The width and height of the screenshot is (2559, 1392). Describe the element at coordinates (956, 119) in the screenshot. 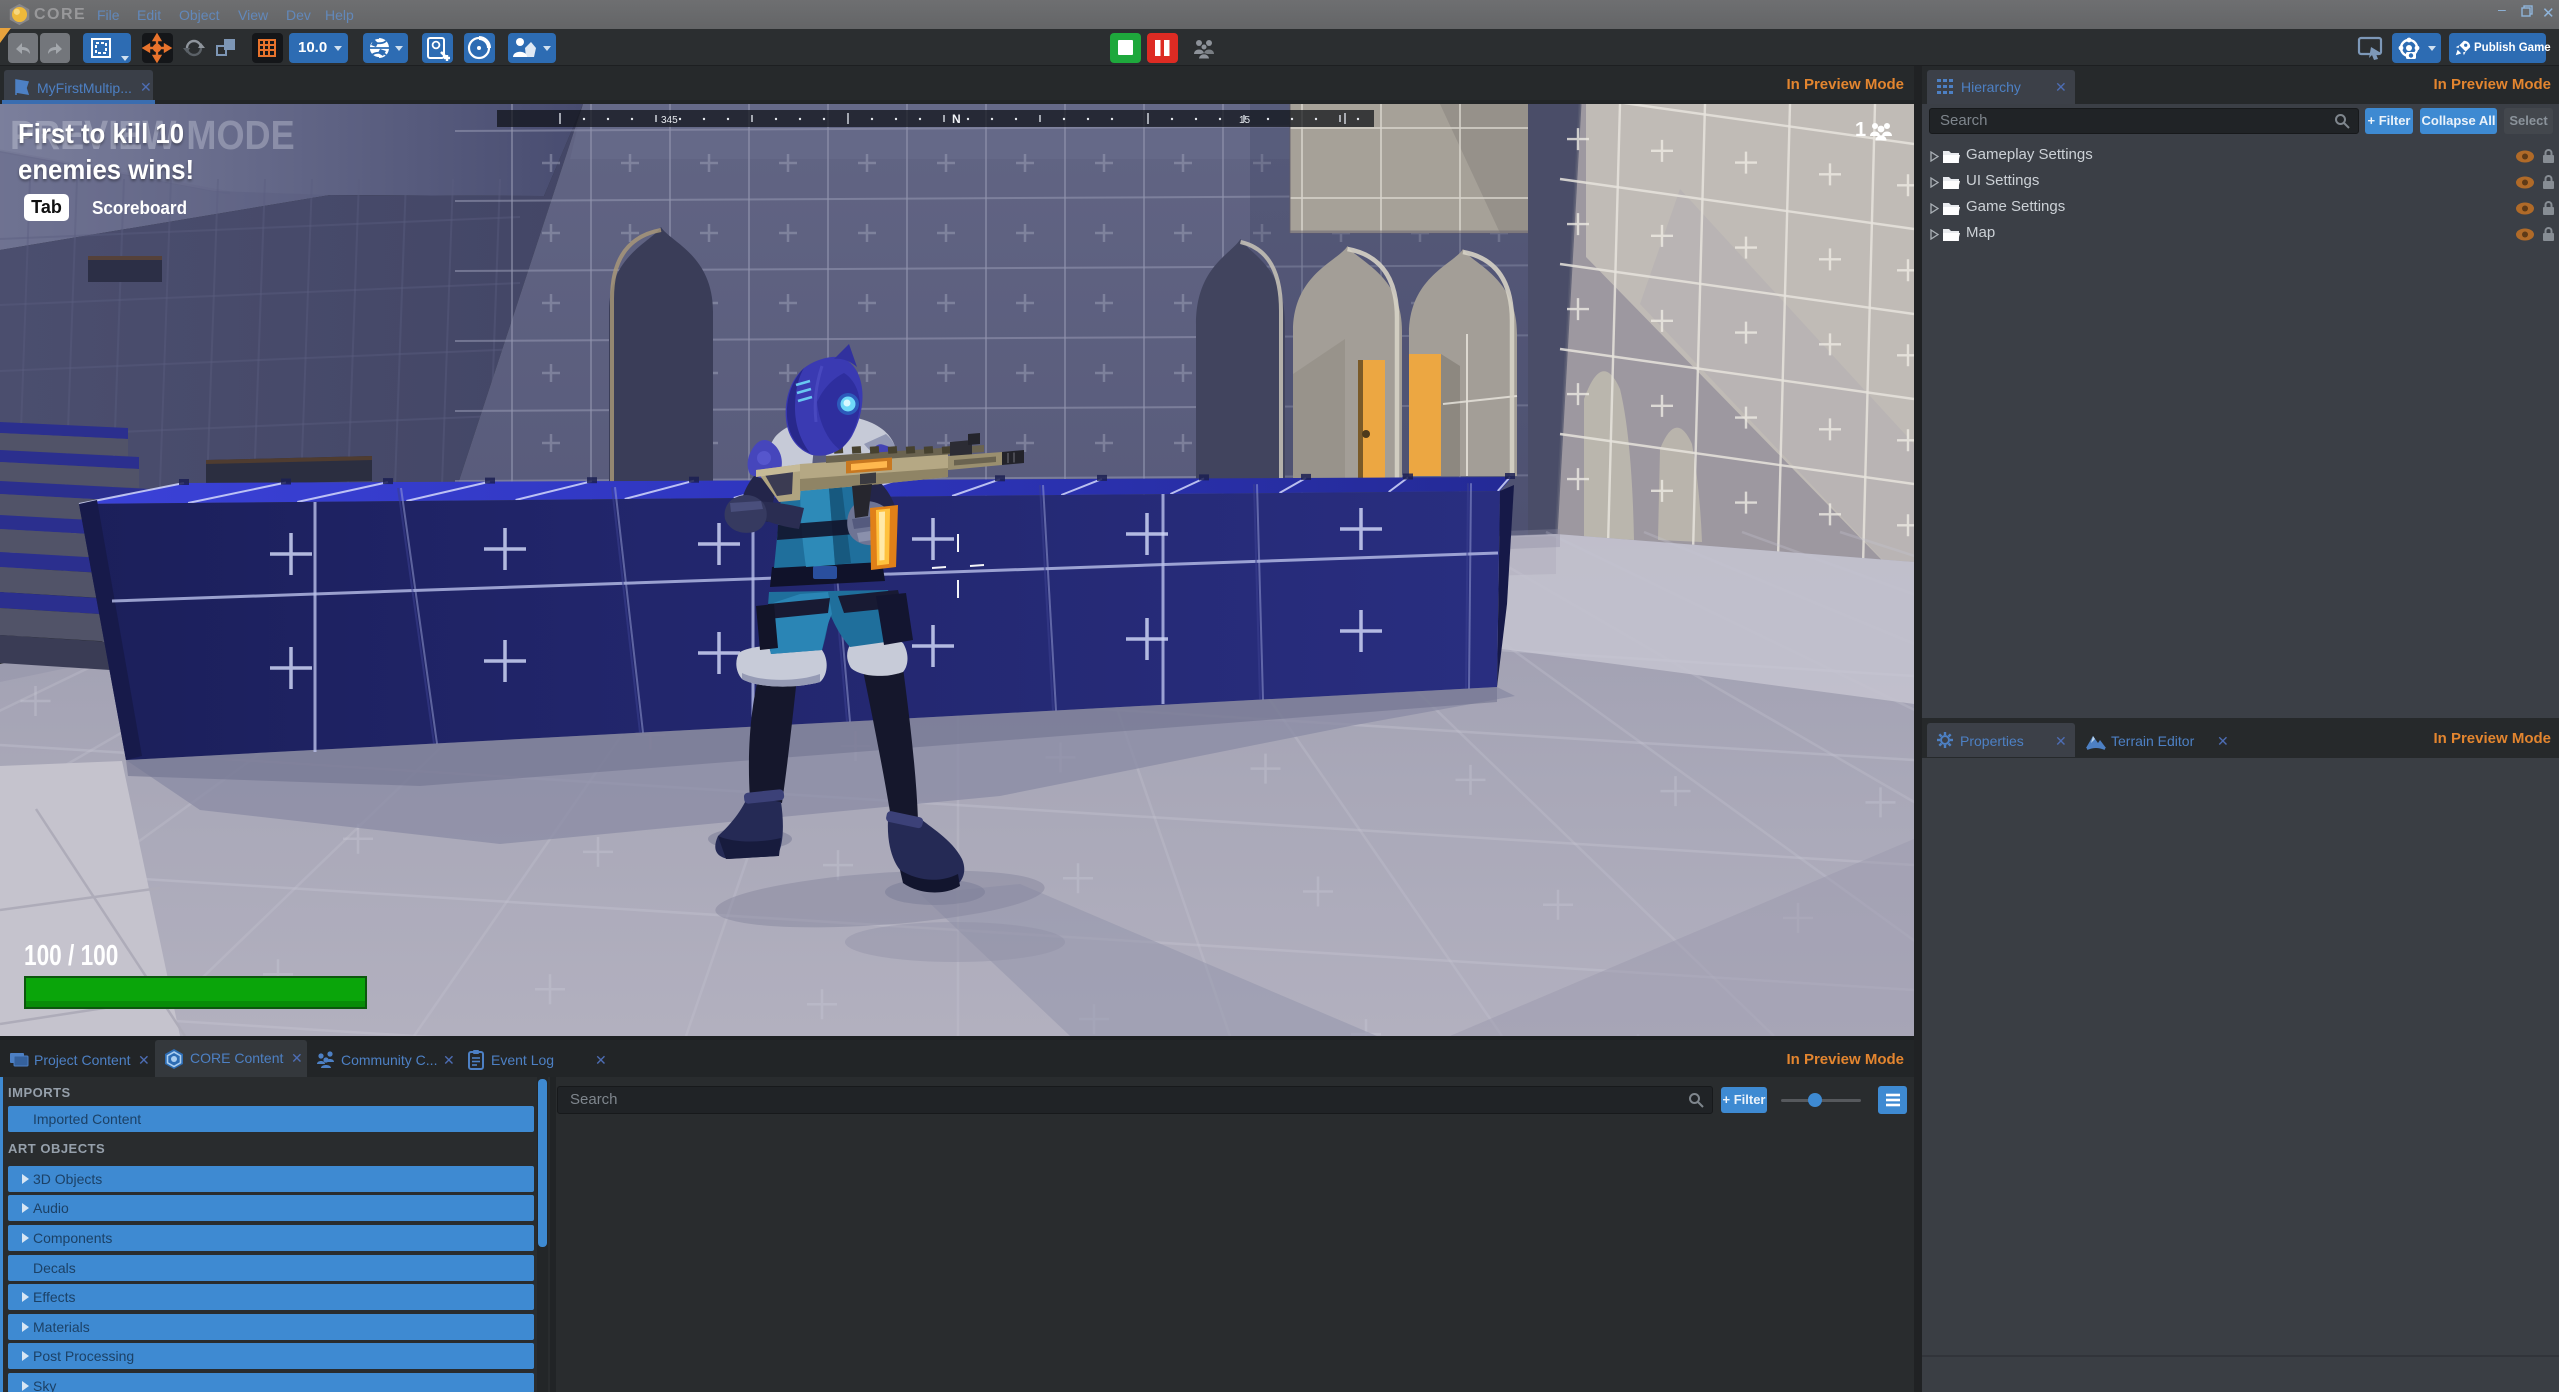

I see `svg-text: N` at that location.